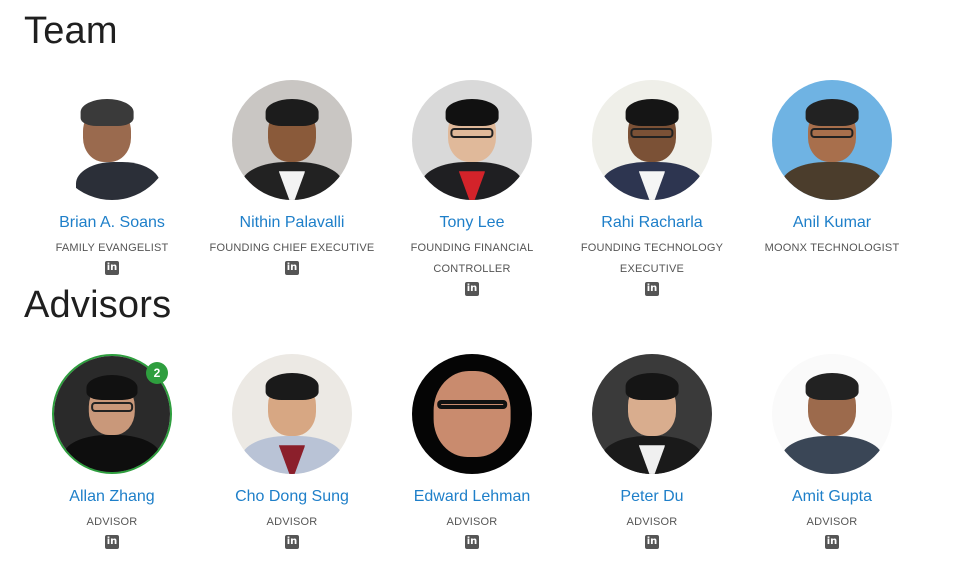 The width and height of the screenshot is (969, 562). Describe the element at coordinates (832, 223) in the screenshot. I see `member-name-link: Anil Kumar` at that location.